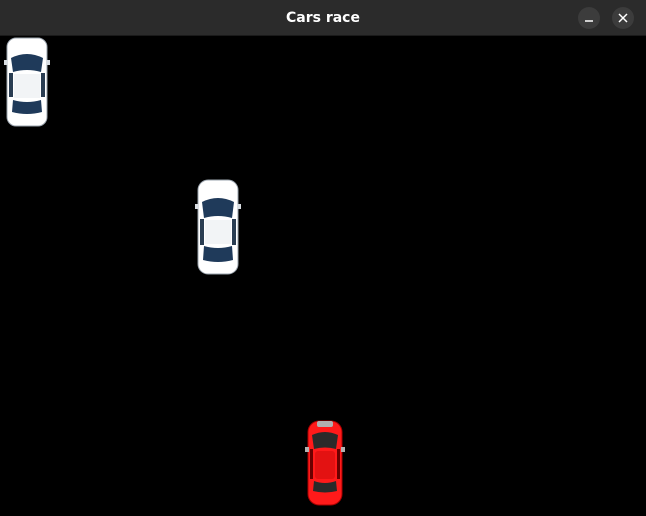  I want to click on close-button, so click(623, 18).